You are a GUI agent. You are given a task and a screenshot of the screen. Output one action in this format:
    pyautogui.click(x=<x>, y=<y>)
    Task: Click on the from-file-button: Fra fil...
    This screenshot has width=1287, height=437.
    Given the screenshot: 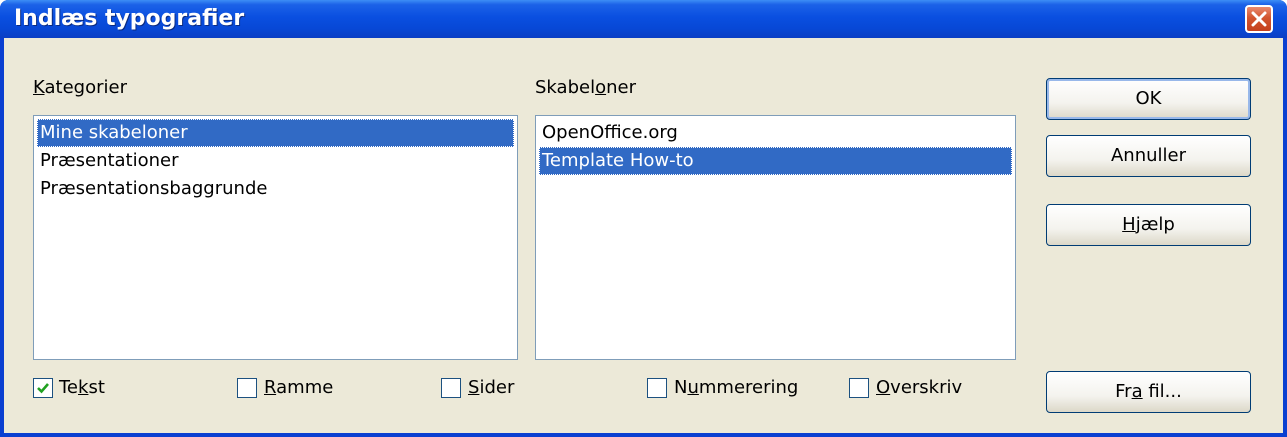 What is the action you would take?
    pyautogui.click(x=1148, y=392)
    